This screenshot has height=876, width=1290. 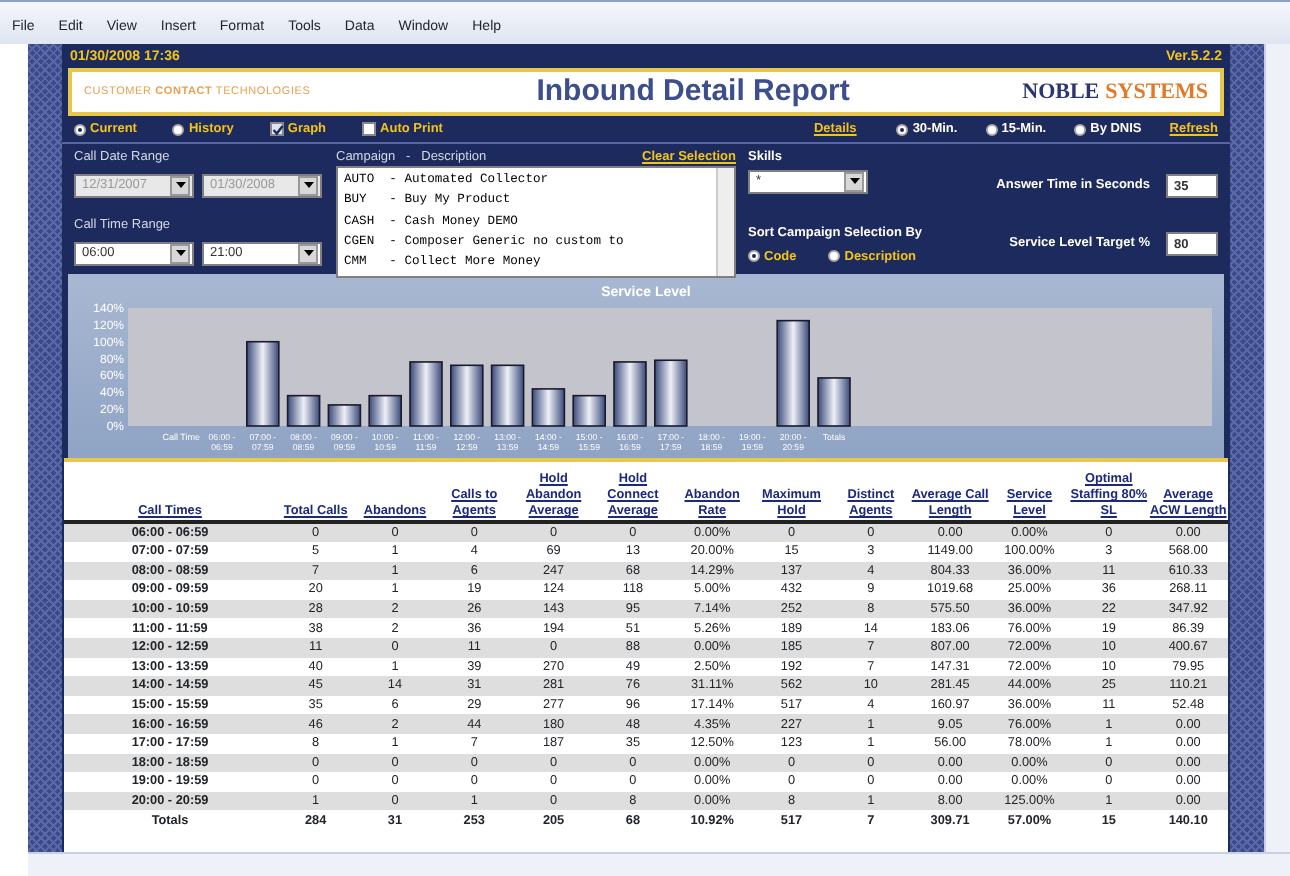 What do you see at coordinates (693, 91) in the screenshot?
I see `report-title: Inbound Detail Report` at bounding box center [693, 91].